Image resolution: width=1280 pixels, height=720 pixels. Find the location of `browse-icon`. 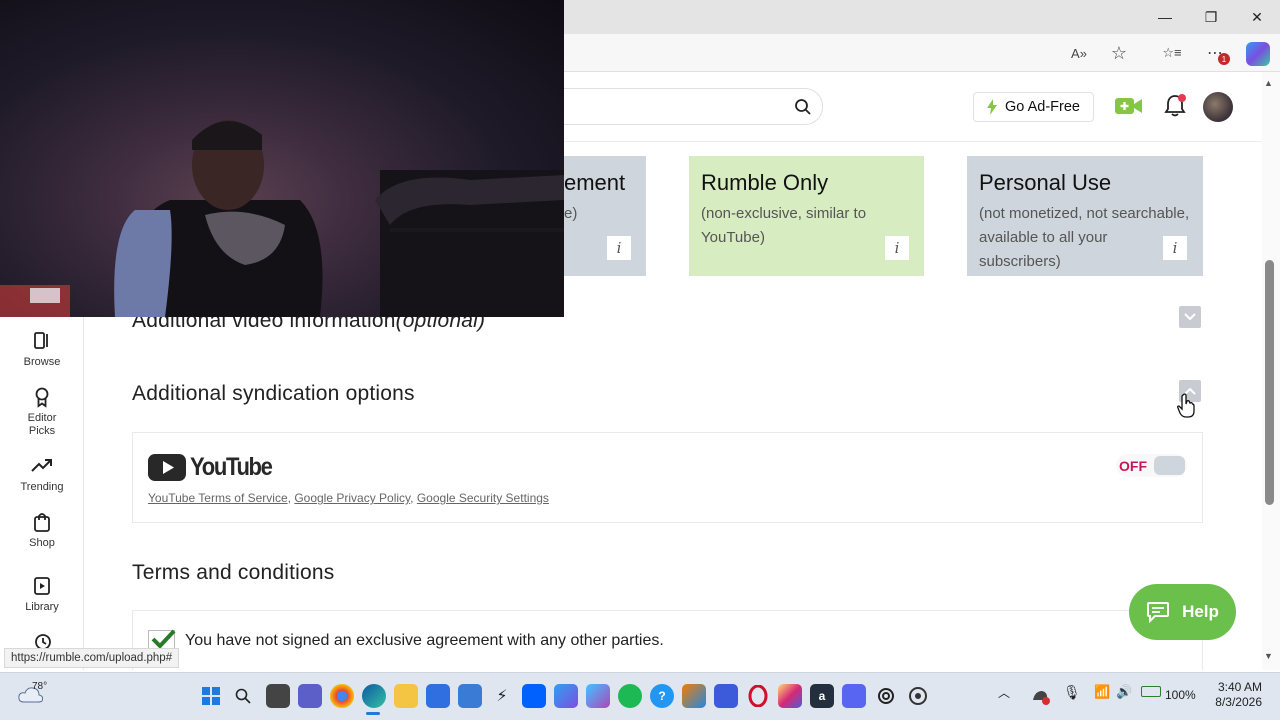

browse-icon is located at coordinates (41, 340).